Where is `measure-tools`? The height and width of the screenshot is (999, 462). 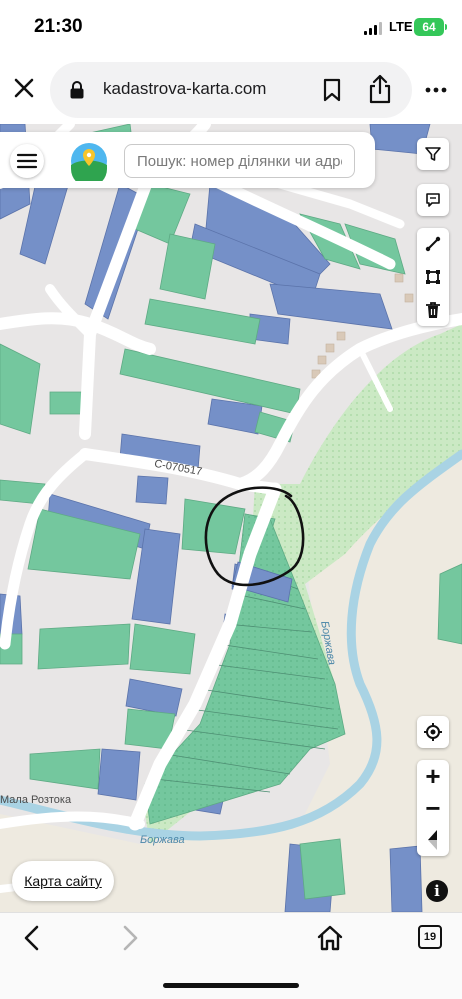
measure-tools is located at coordinates (433, 277).